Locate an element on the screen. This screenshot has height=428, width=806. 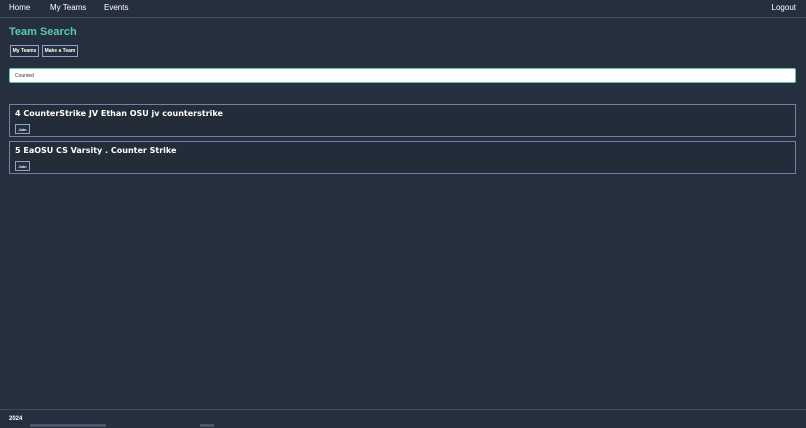
my-teams-button: My Teams is located at coordinates (24, 51).